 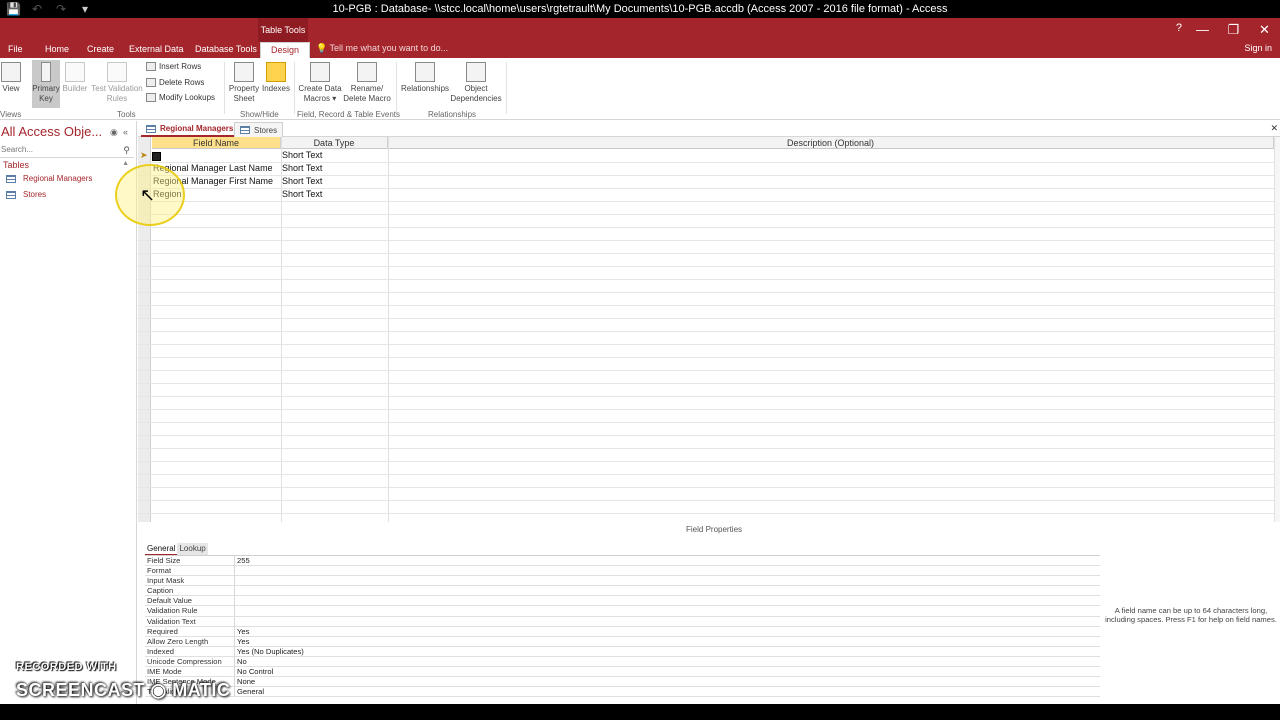 What do you see at coordinates (166, 581) in the screenshot?
I see `property-key: Input Mask` at bounding box center [166, 581].